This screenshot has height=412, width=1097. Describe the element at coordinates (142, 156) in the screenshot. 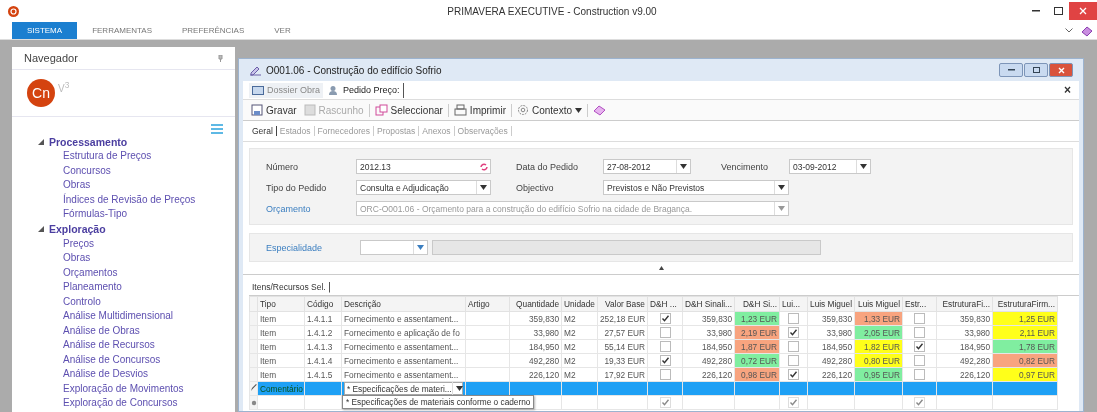

I see `tree-item: Estrutura de Preços` at that location.